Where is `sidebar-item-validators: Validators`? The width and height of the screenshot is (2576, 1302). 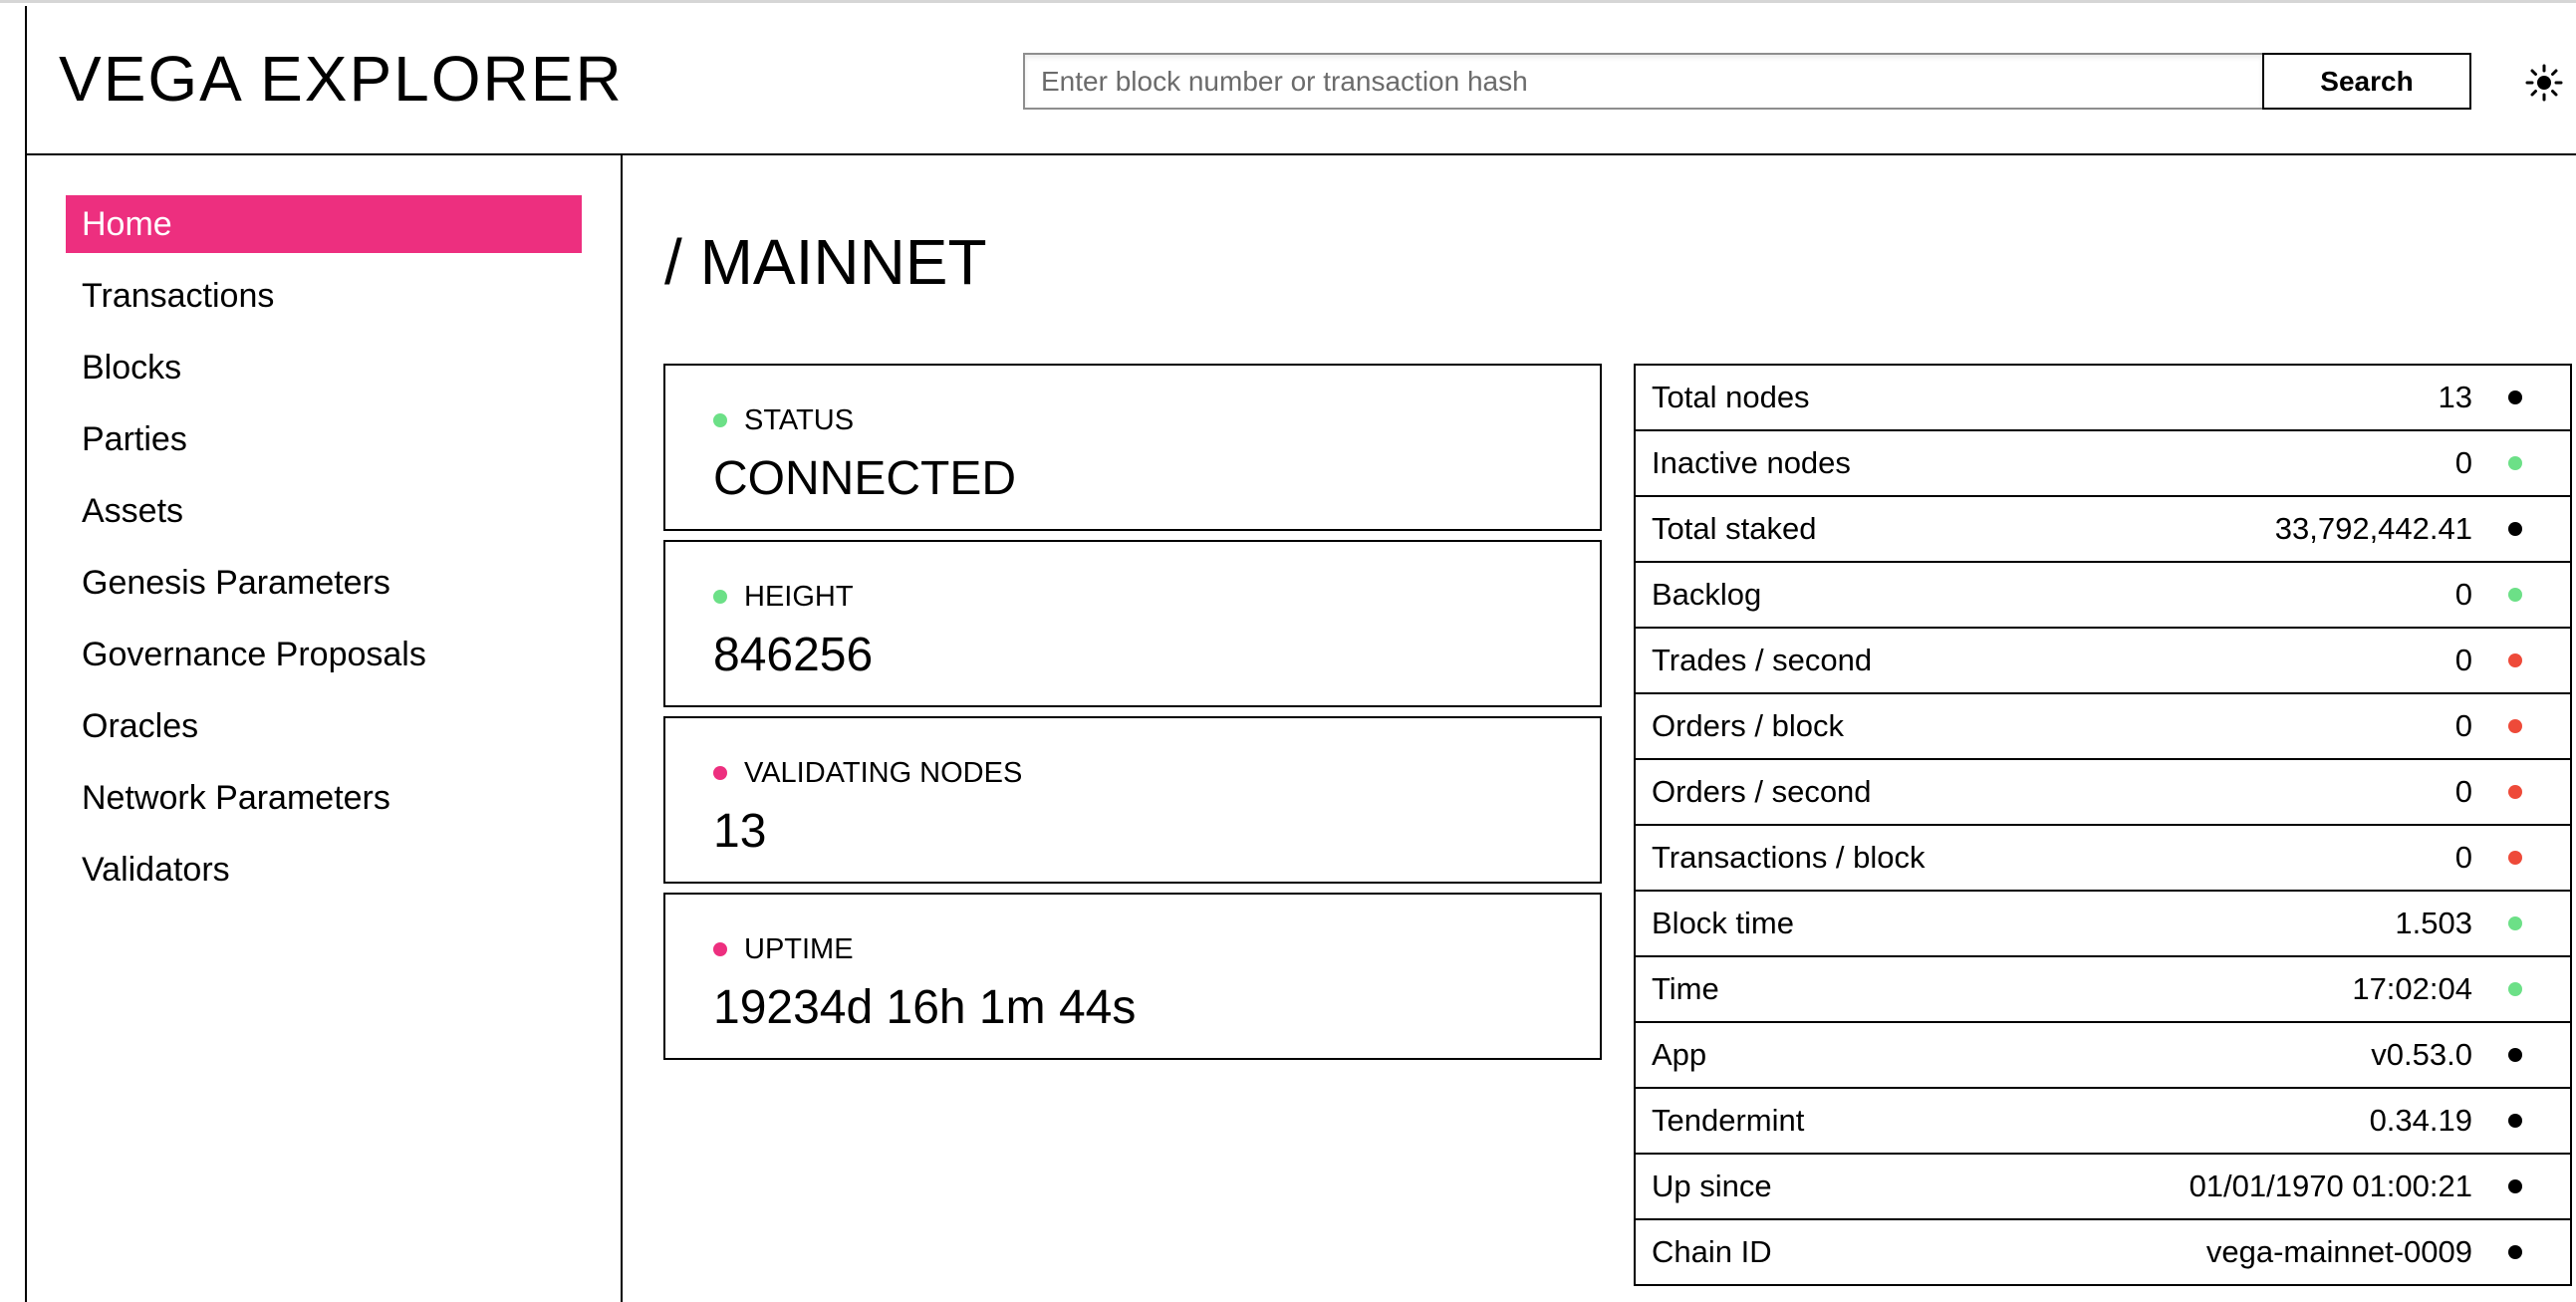
sidebar-item-validators: Validators is located at coordinates (324, 870).